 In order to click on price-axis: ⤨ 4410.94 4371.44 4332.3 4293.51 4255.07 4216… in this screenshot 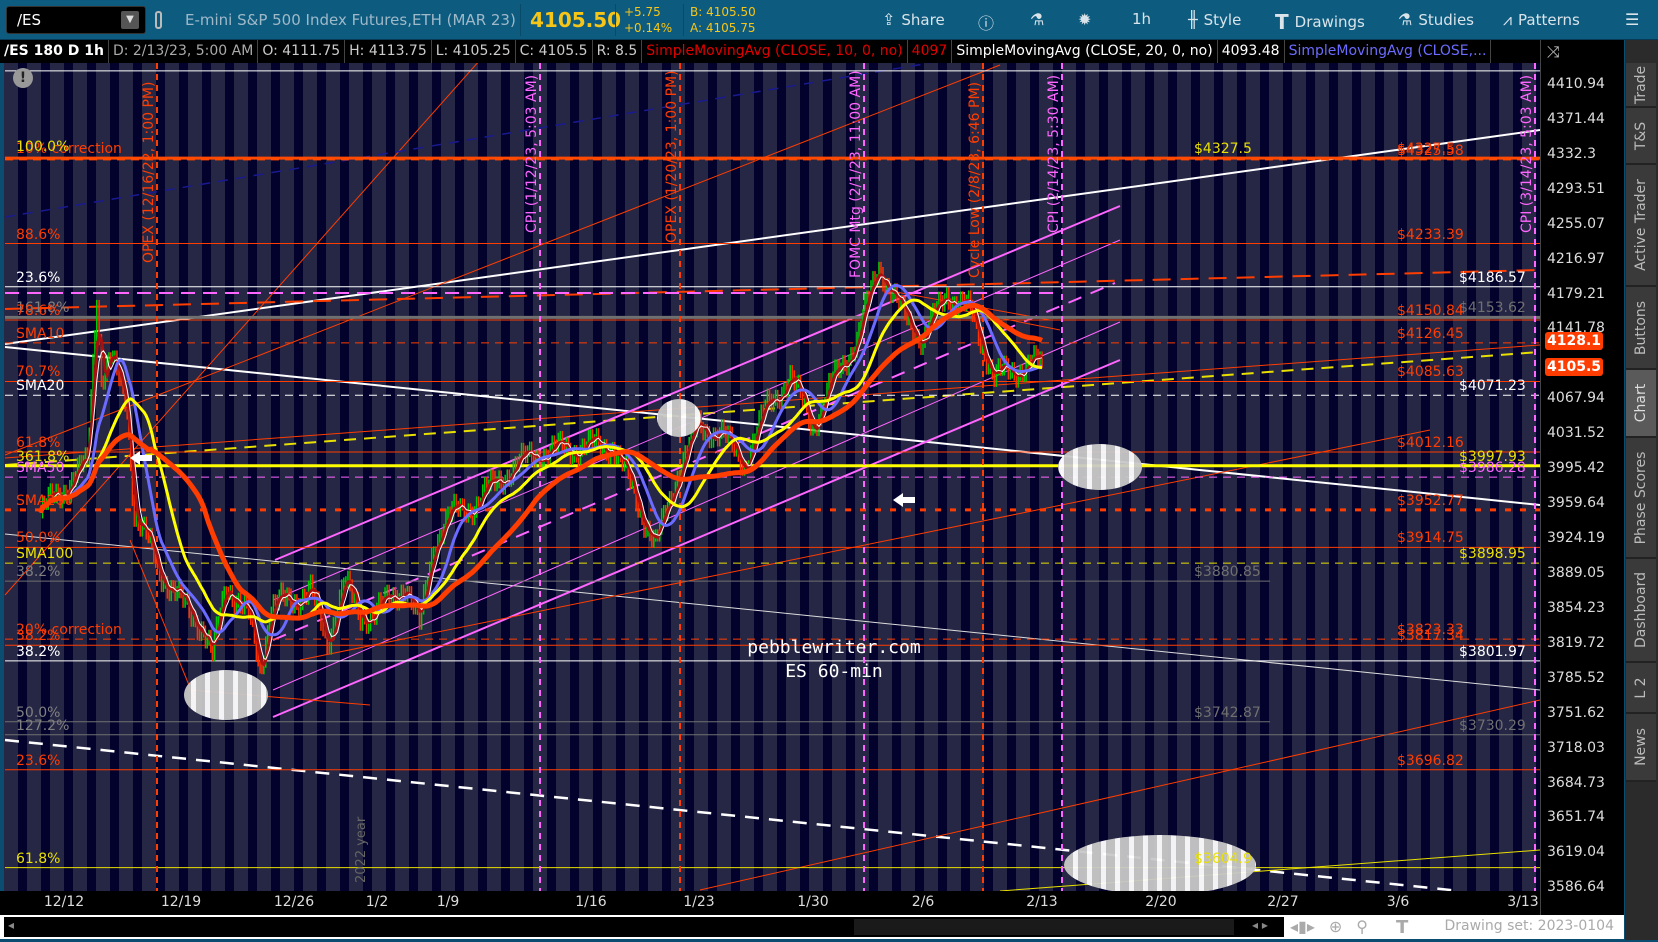, I will do `click(1582, 477)`.